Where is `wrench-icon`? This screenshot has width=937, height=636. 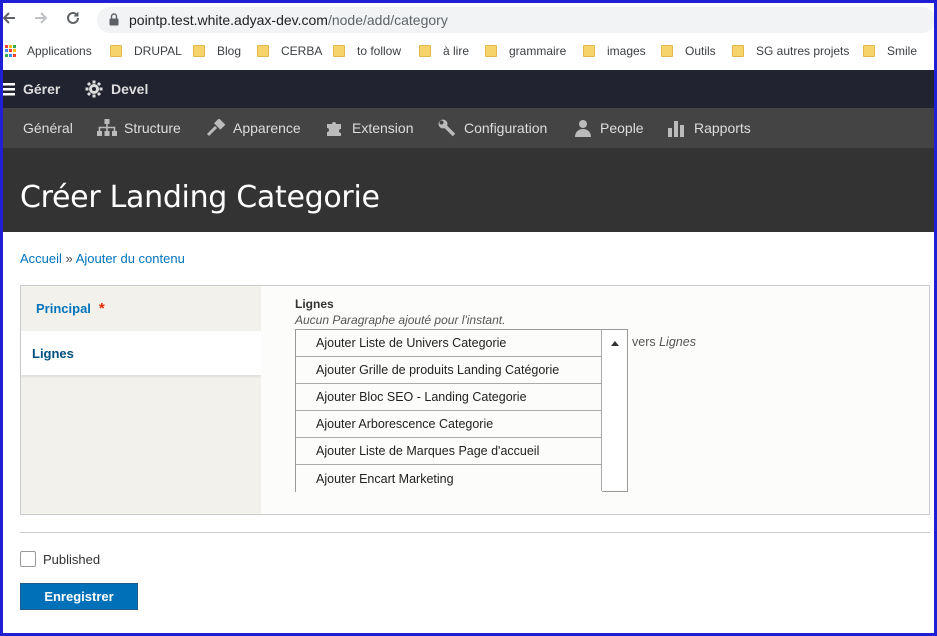
wrench-icon is located at coordinates (447, 128).